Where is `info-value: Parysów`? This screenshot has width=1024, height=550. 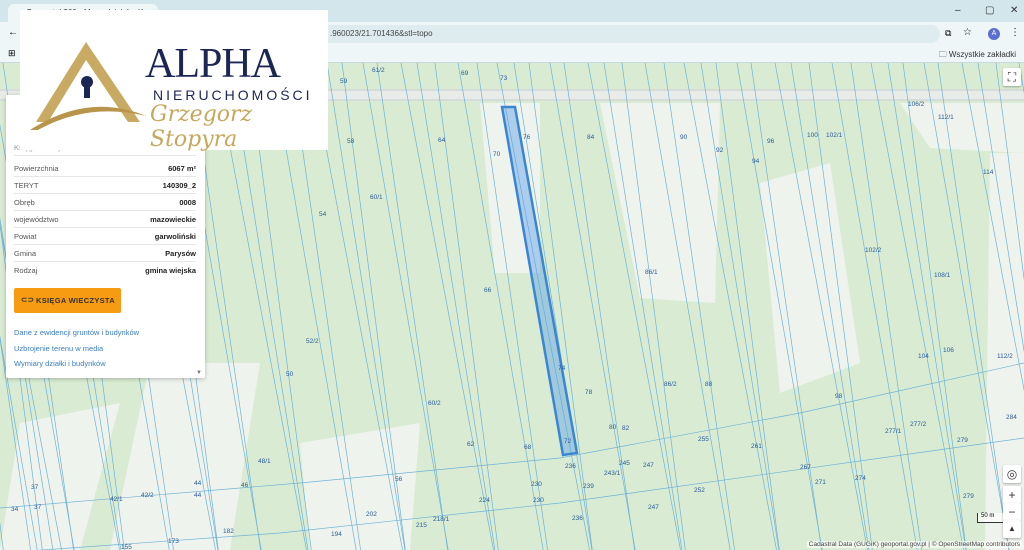 info-value: Parysów is located at coordinates (180, 253).